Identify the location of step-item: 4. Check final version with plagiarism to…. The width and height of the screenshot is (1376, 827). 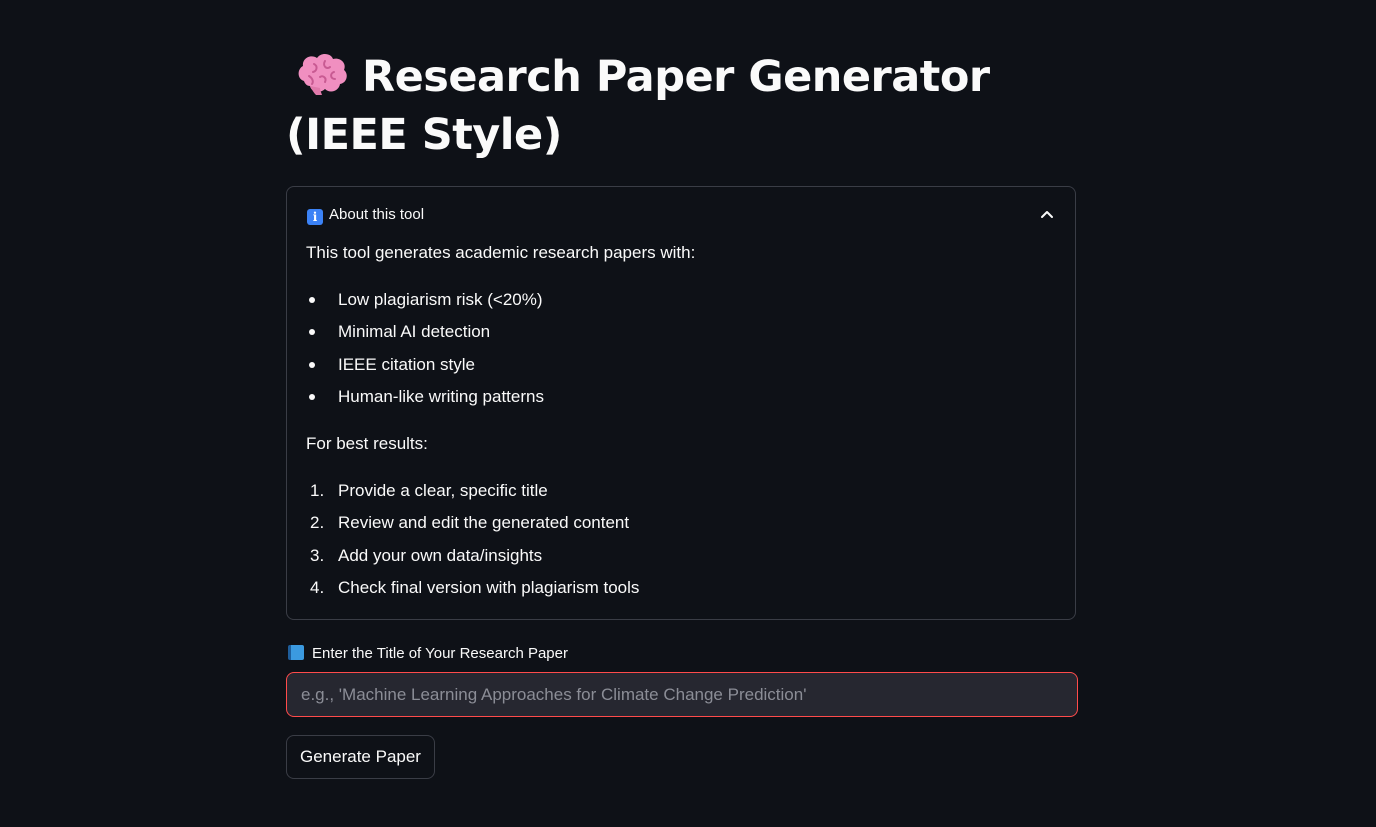
(475, 587).